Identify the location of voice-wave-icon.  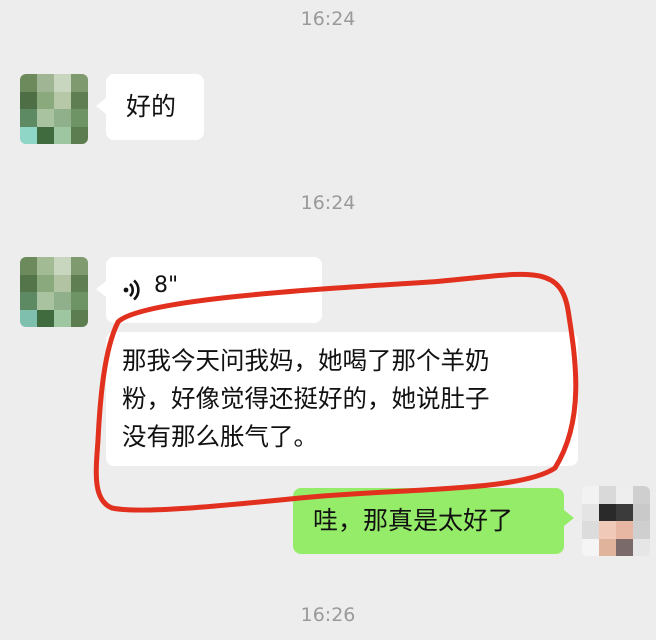
(131, 290).